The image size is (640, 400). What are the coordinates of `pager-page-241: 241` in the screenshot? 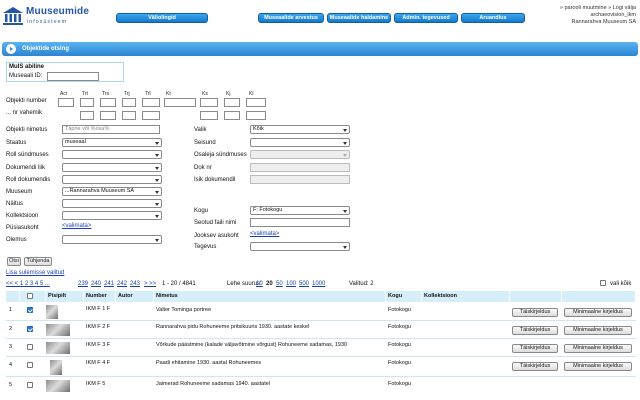 It's located at (109, 284).